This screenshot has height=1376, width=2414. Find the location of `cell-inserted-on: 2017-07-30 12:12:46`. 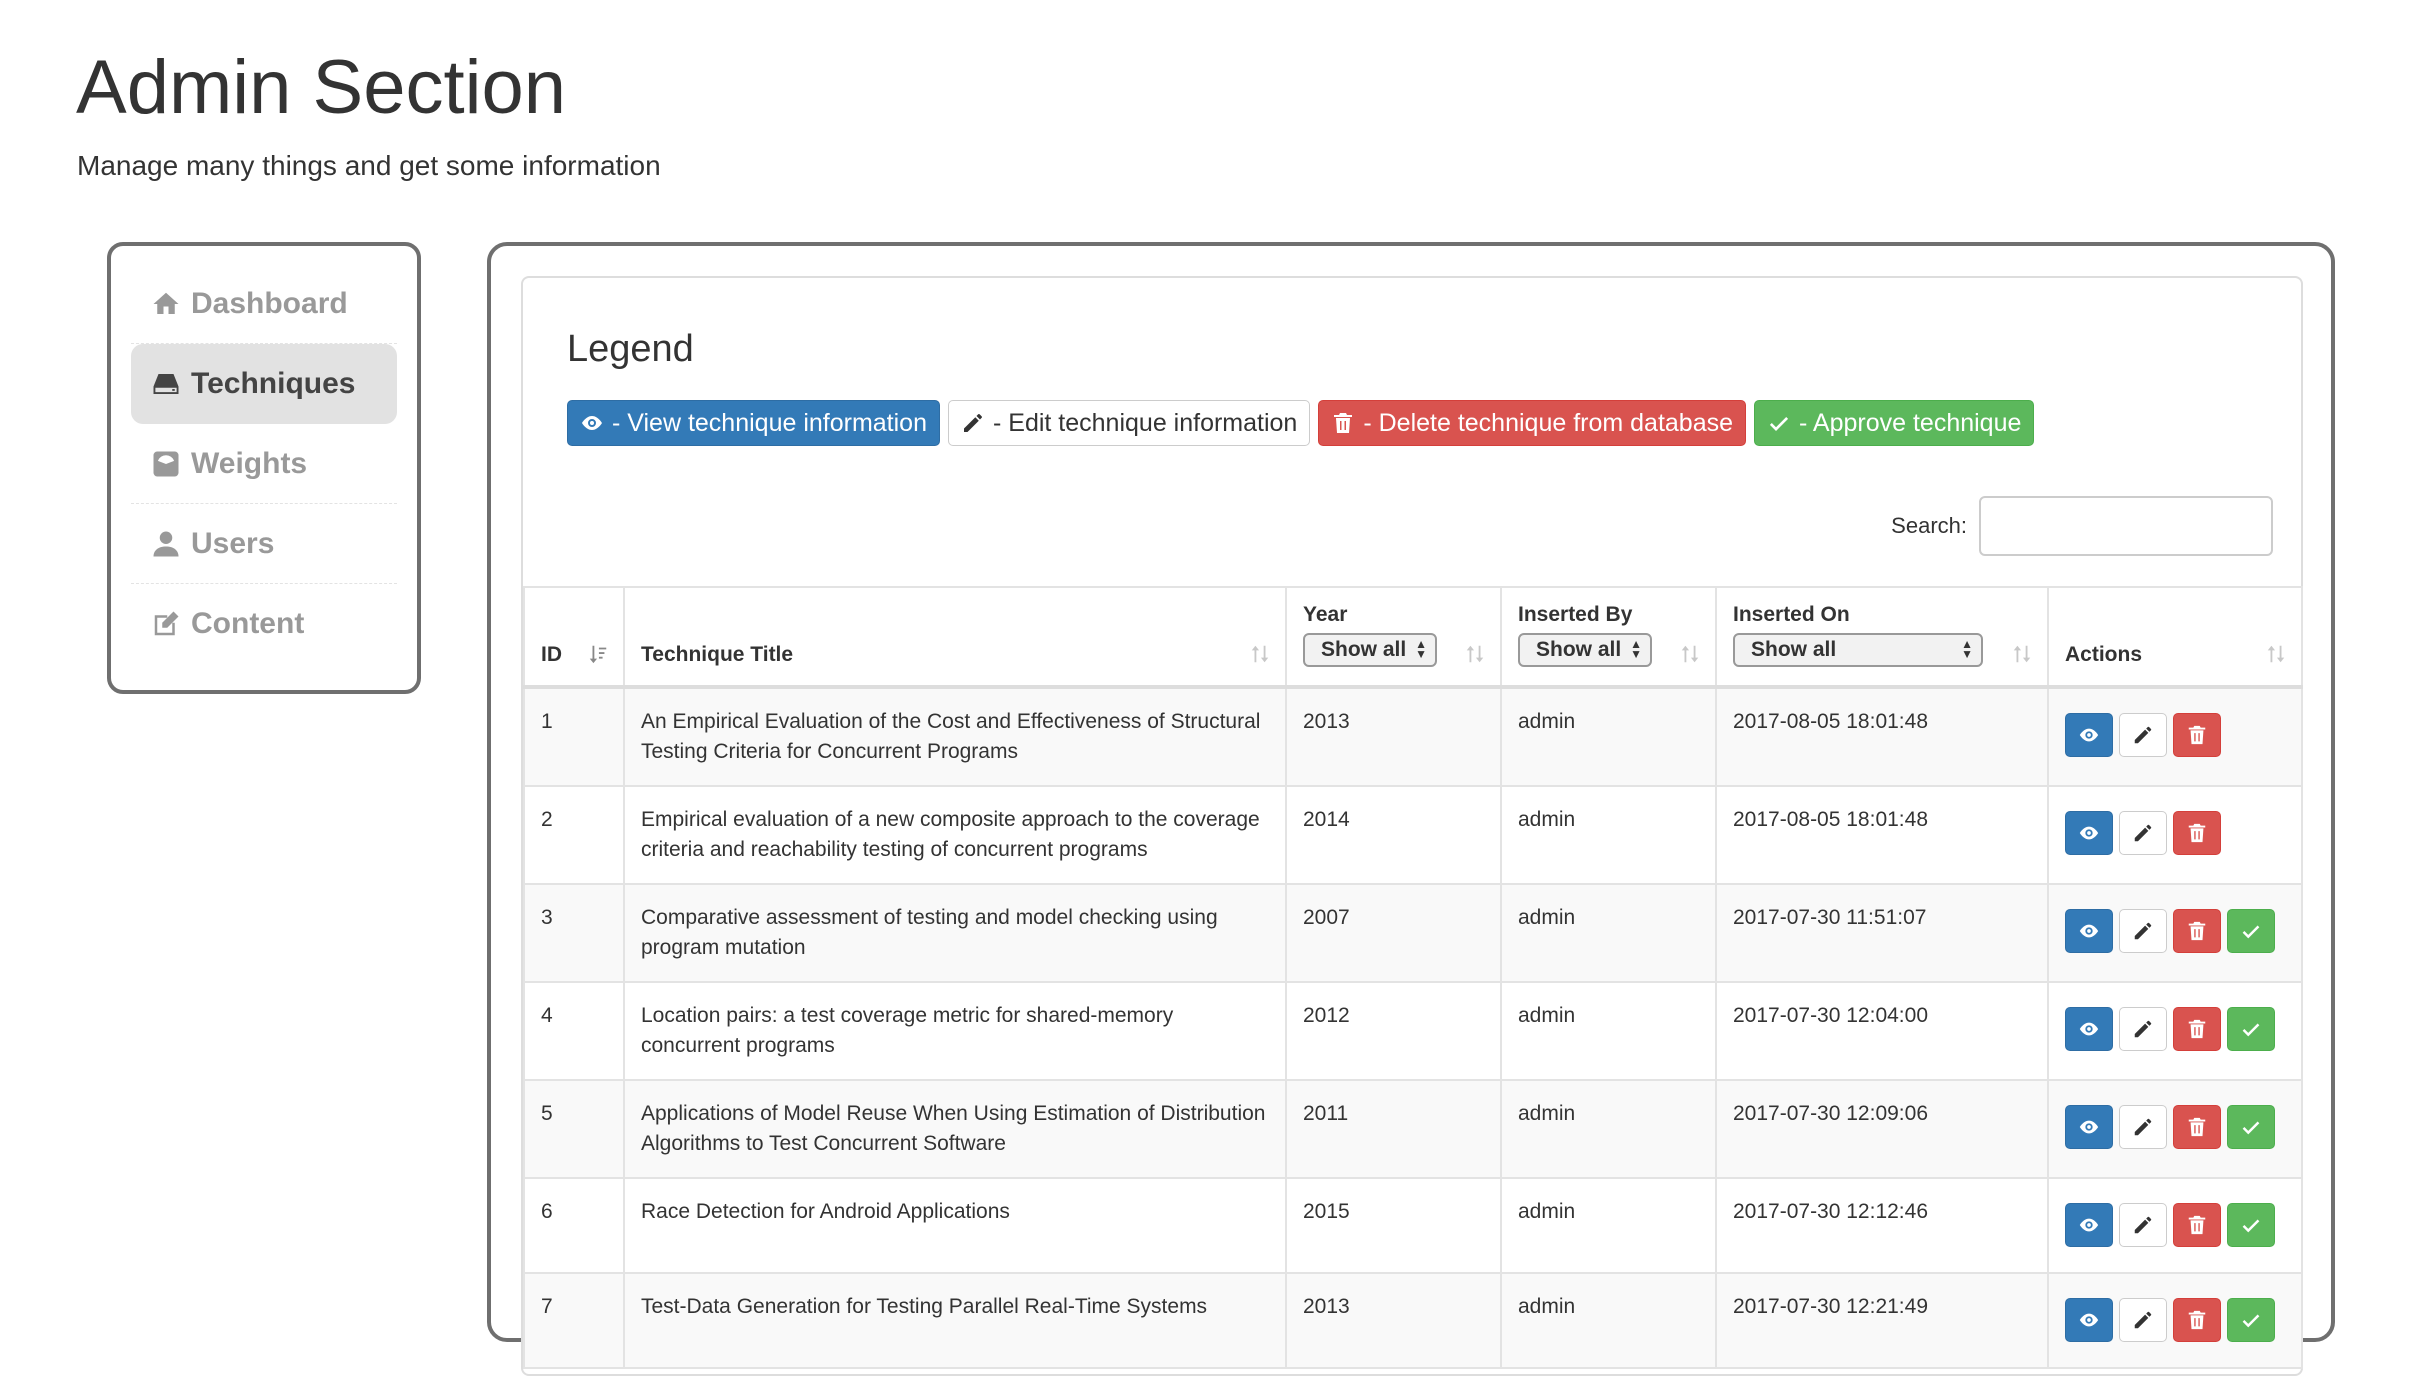

cell-inserted-on: 2017-07-30 12:12:46 is located at coordinates (1882, 1225).